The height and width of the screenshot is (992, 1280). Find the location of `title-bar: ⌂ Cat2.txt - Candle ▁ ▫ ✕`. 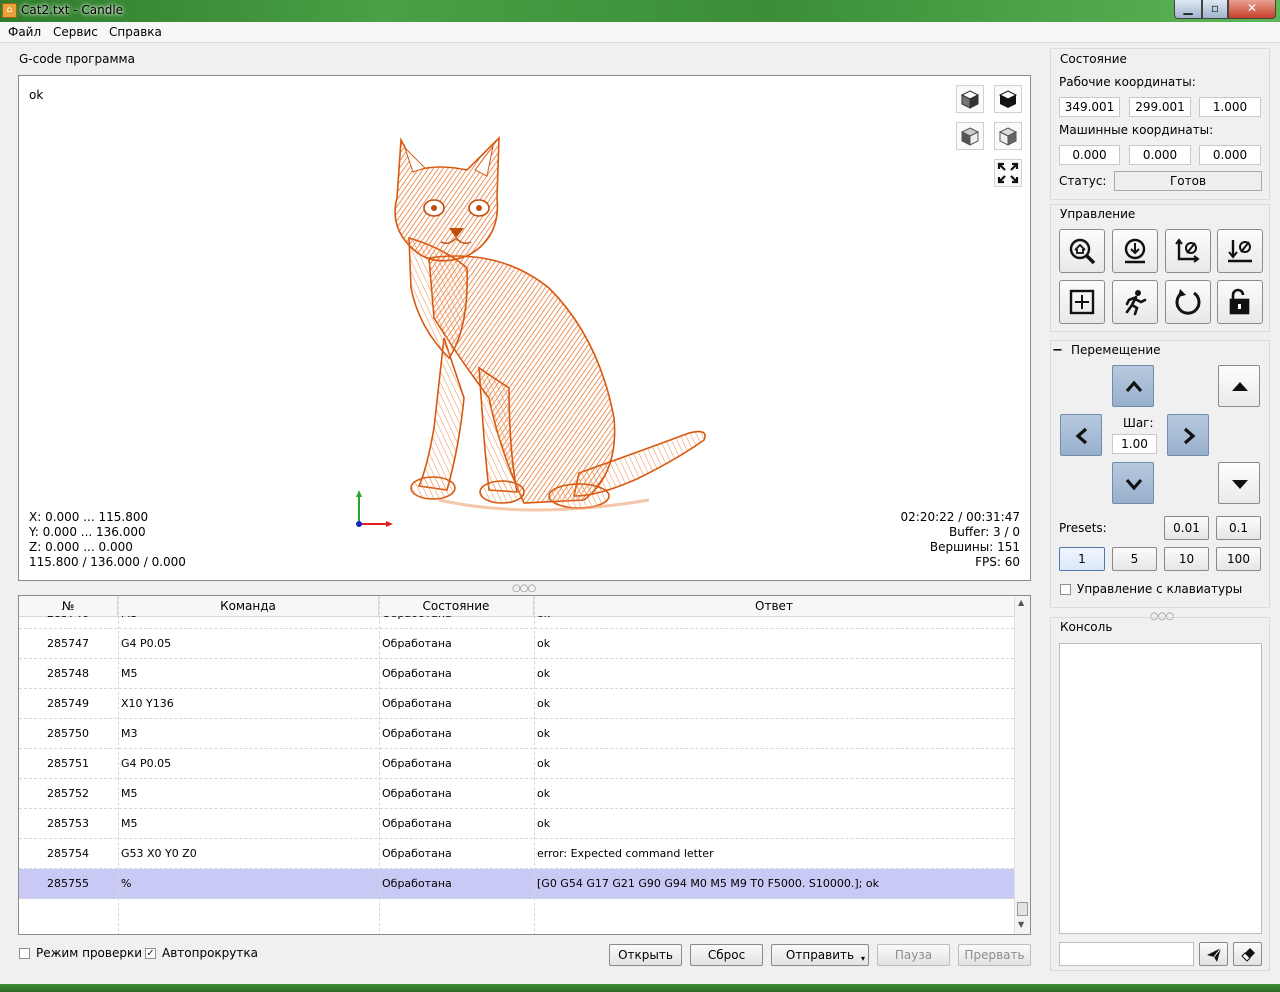

title-bar: ⌂ Cat2.txt - Candle ▁ ▫ ✕ is located at coordinates (640, 11).